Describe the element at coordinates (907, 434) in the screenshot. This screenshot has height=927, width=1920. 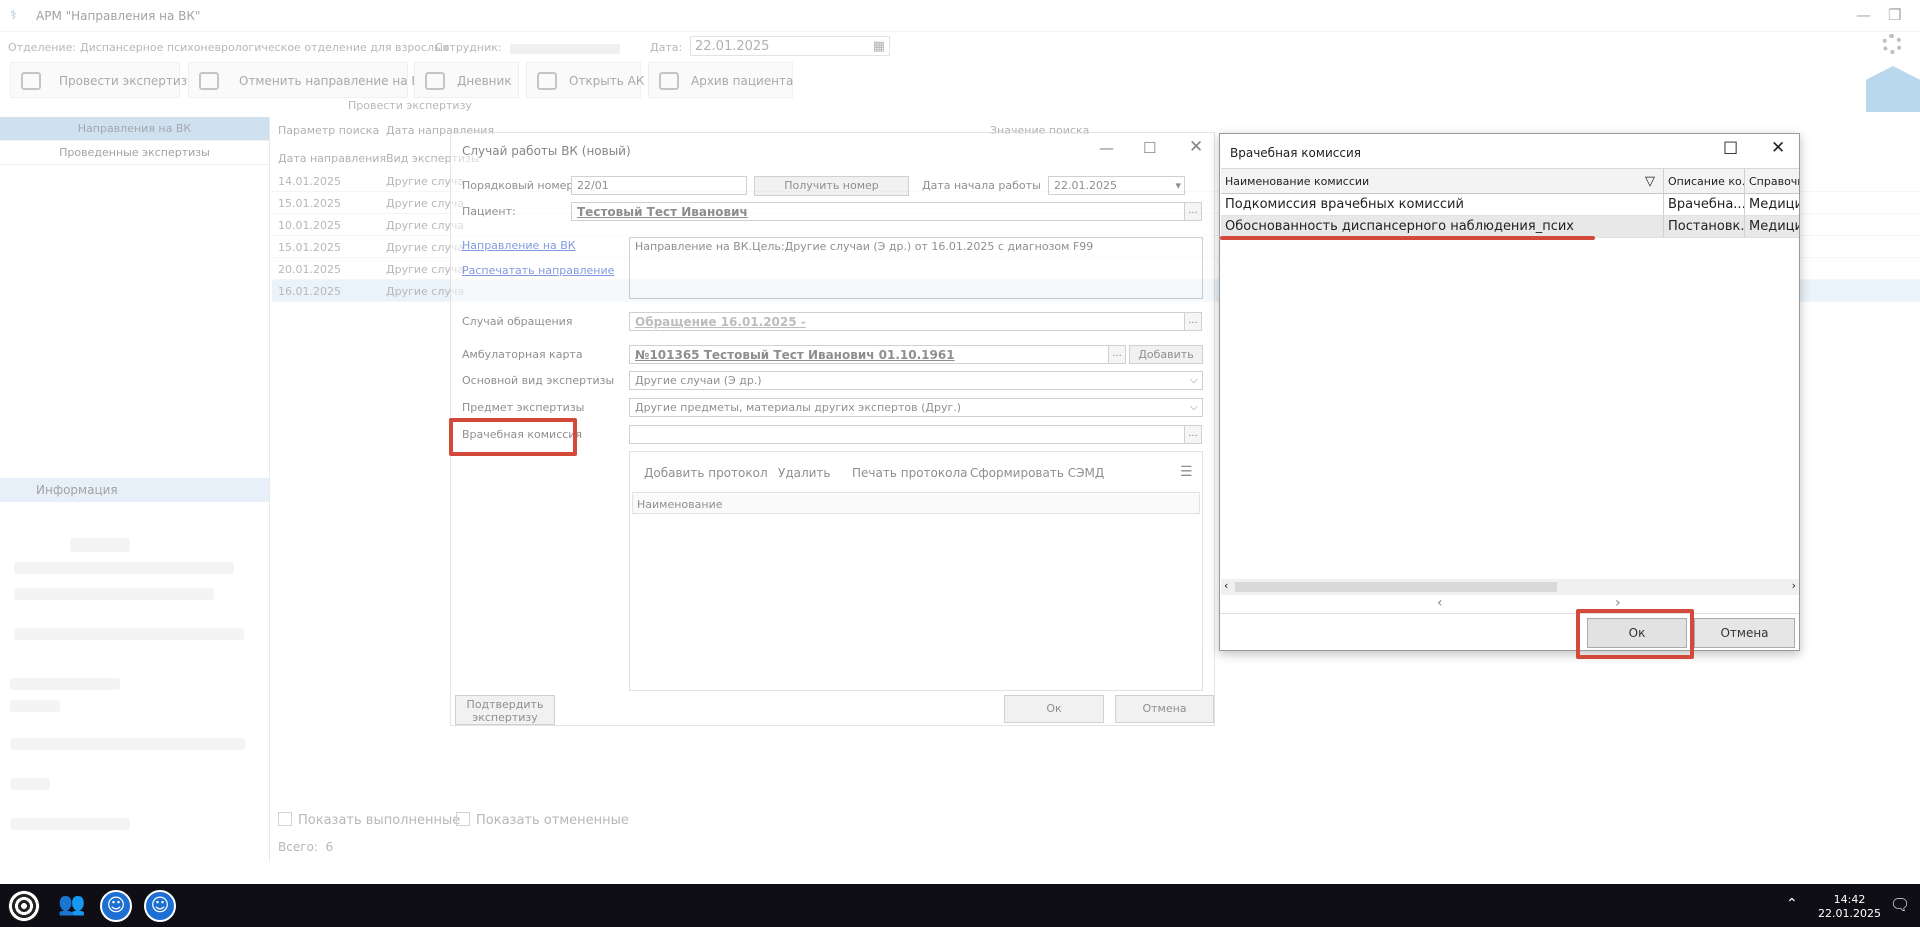
I see `commission-field` at that location.